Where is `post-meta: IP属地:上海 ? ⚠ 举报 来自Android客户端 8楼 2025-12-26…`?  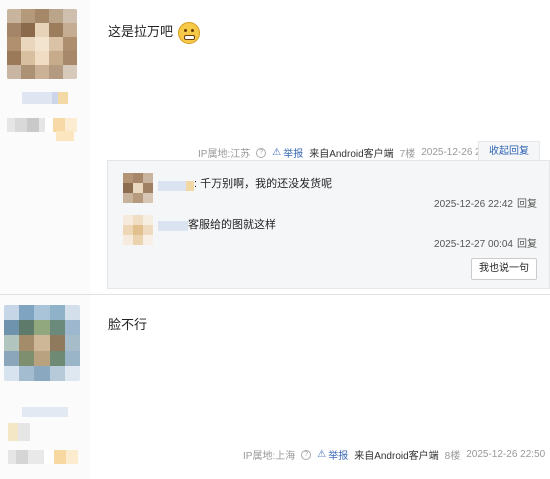 post-meta: IP属地:上海 ? ⚠ 举报 来自Android客户端 8楼 2025-12-26… is located at coordinates (396, 454).